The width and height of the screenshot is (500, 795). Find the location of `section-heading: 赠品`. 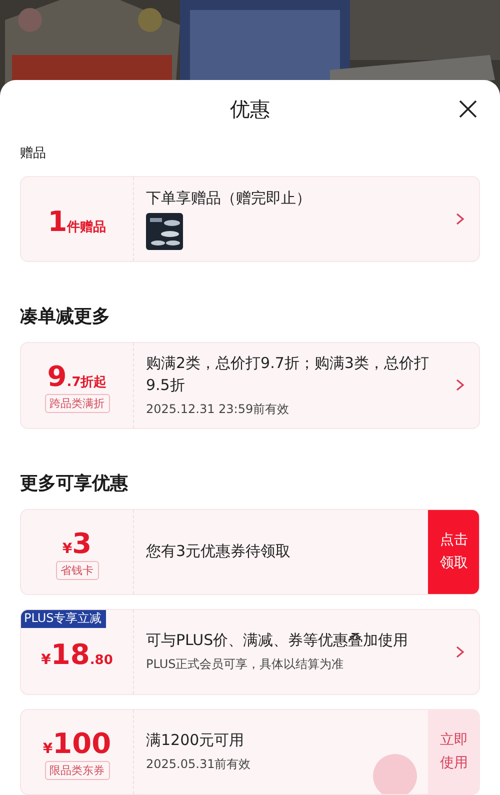

section-heading: 赠品 is located at coordinates (33, 153).